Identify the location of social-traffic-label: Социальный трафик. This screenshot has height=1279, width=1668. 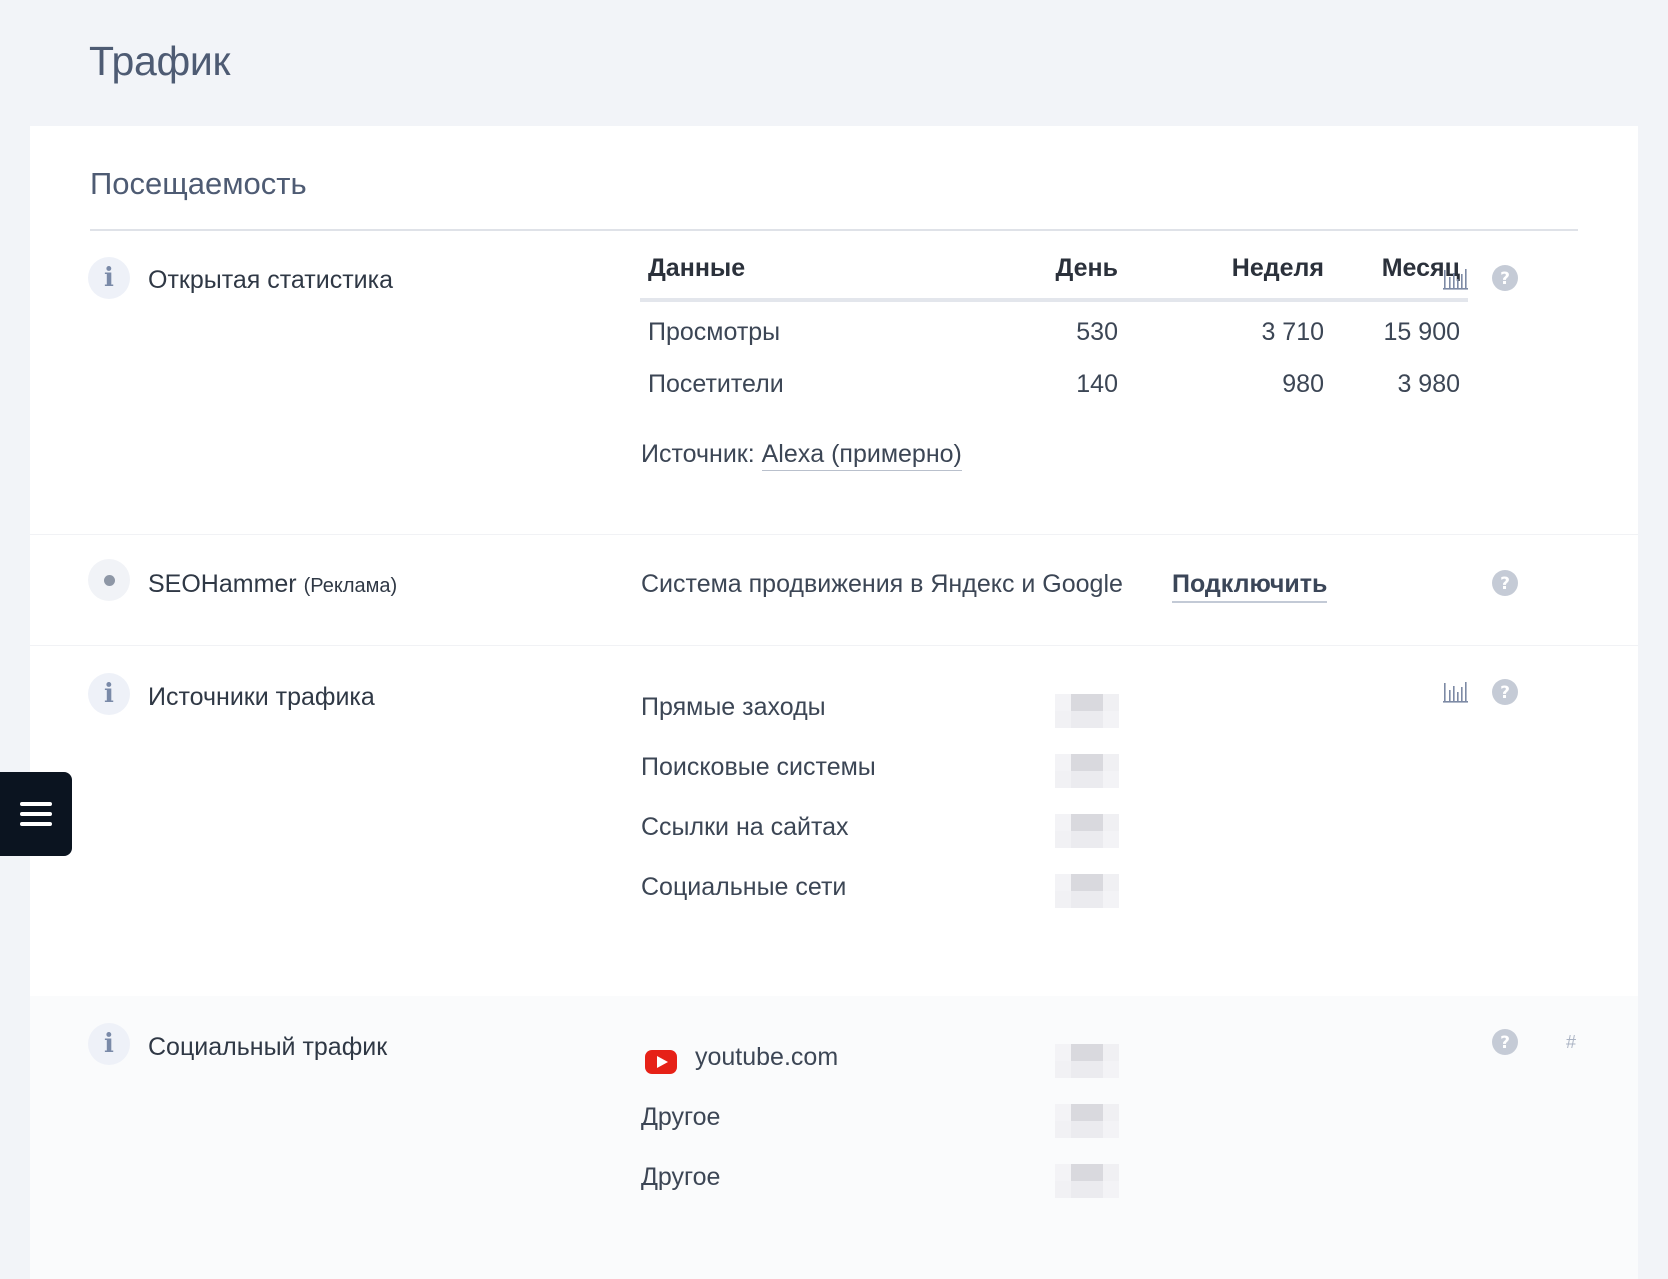
(268, 1047).